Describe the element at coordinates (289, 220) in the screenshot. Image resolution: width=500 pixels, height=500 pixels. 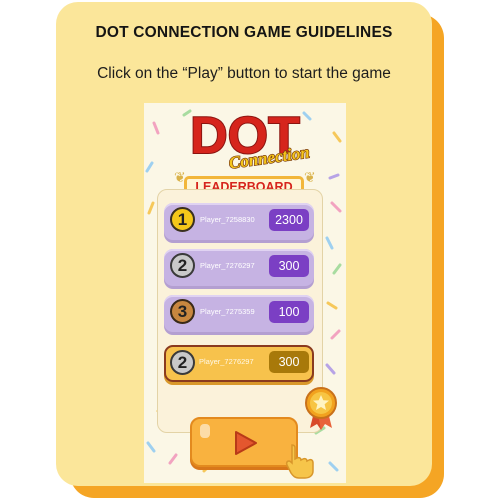
I see `player-score: 2300` at that location.